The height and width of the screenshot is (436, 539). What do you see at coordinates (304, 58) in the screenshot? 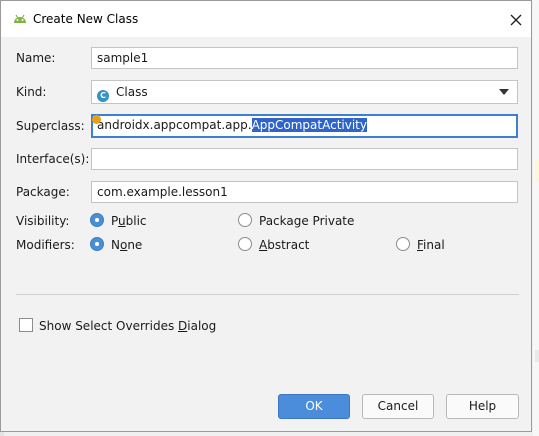
I see `name-input: sample1` at bounding box center [304, 58].